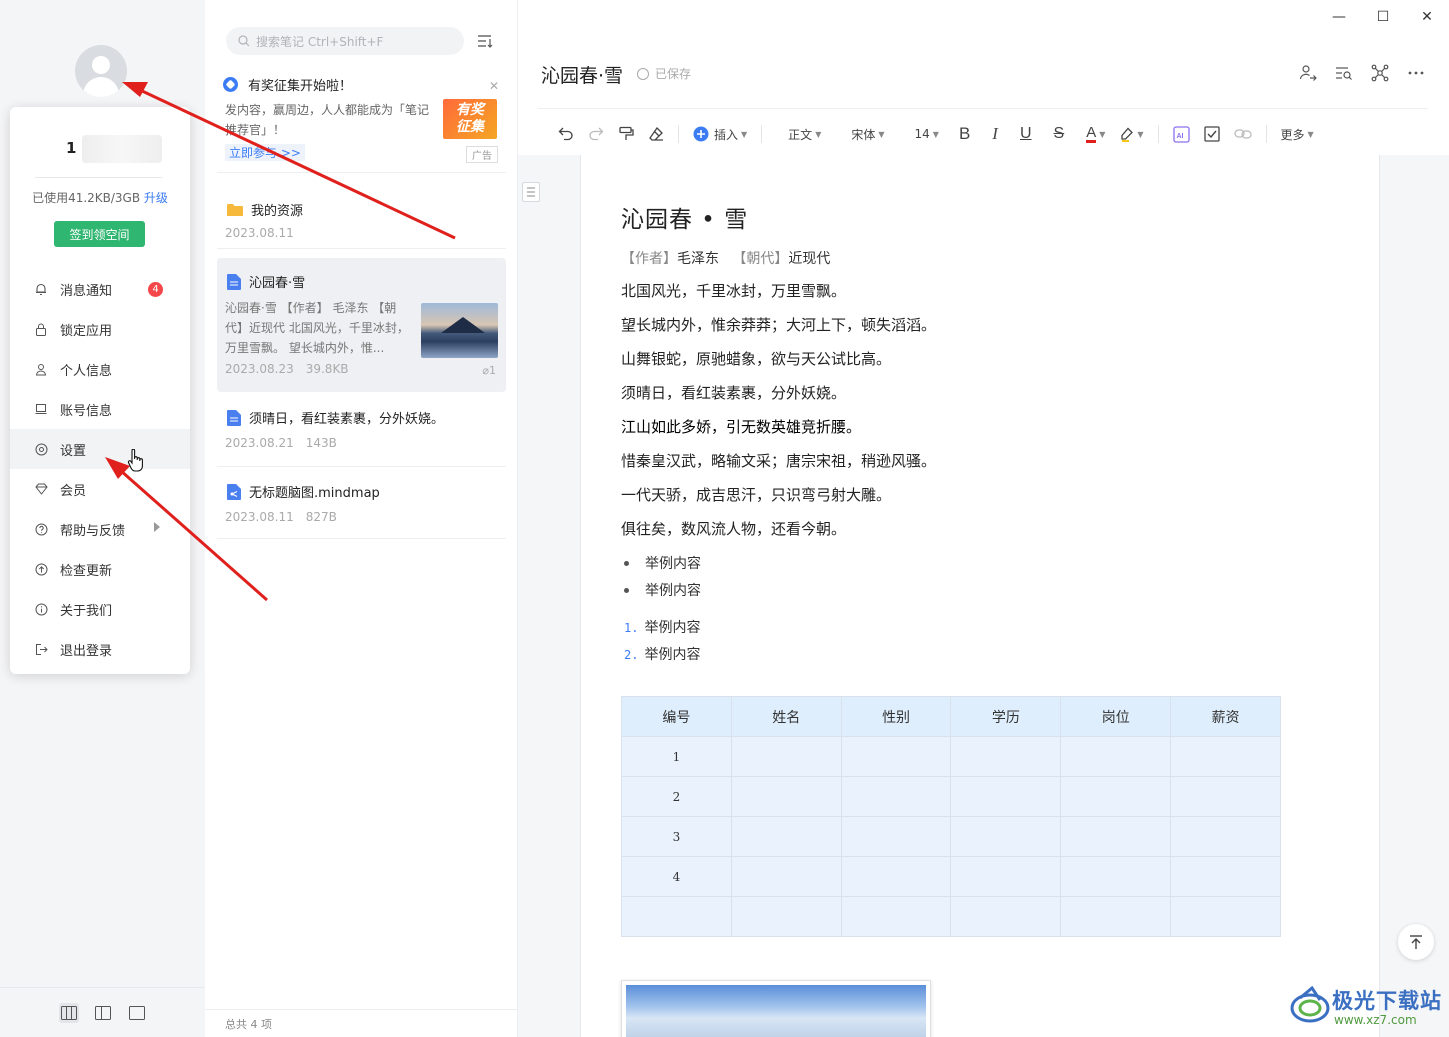  Describe the element at coordinates (626, 134) in the screenshot. I see `format-painter-icon` at that location.